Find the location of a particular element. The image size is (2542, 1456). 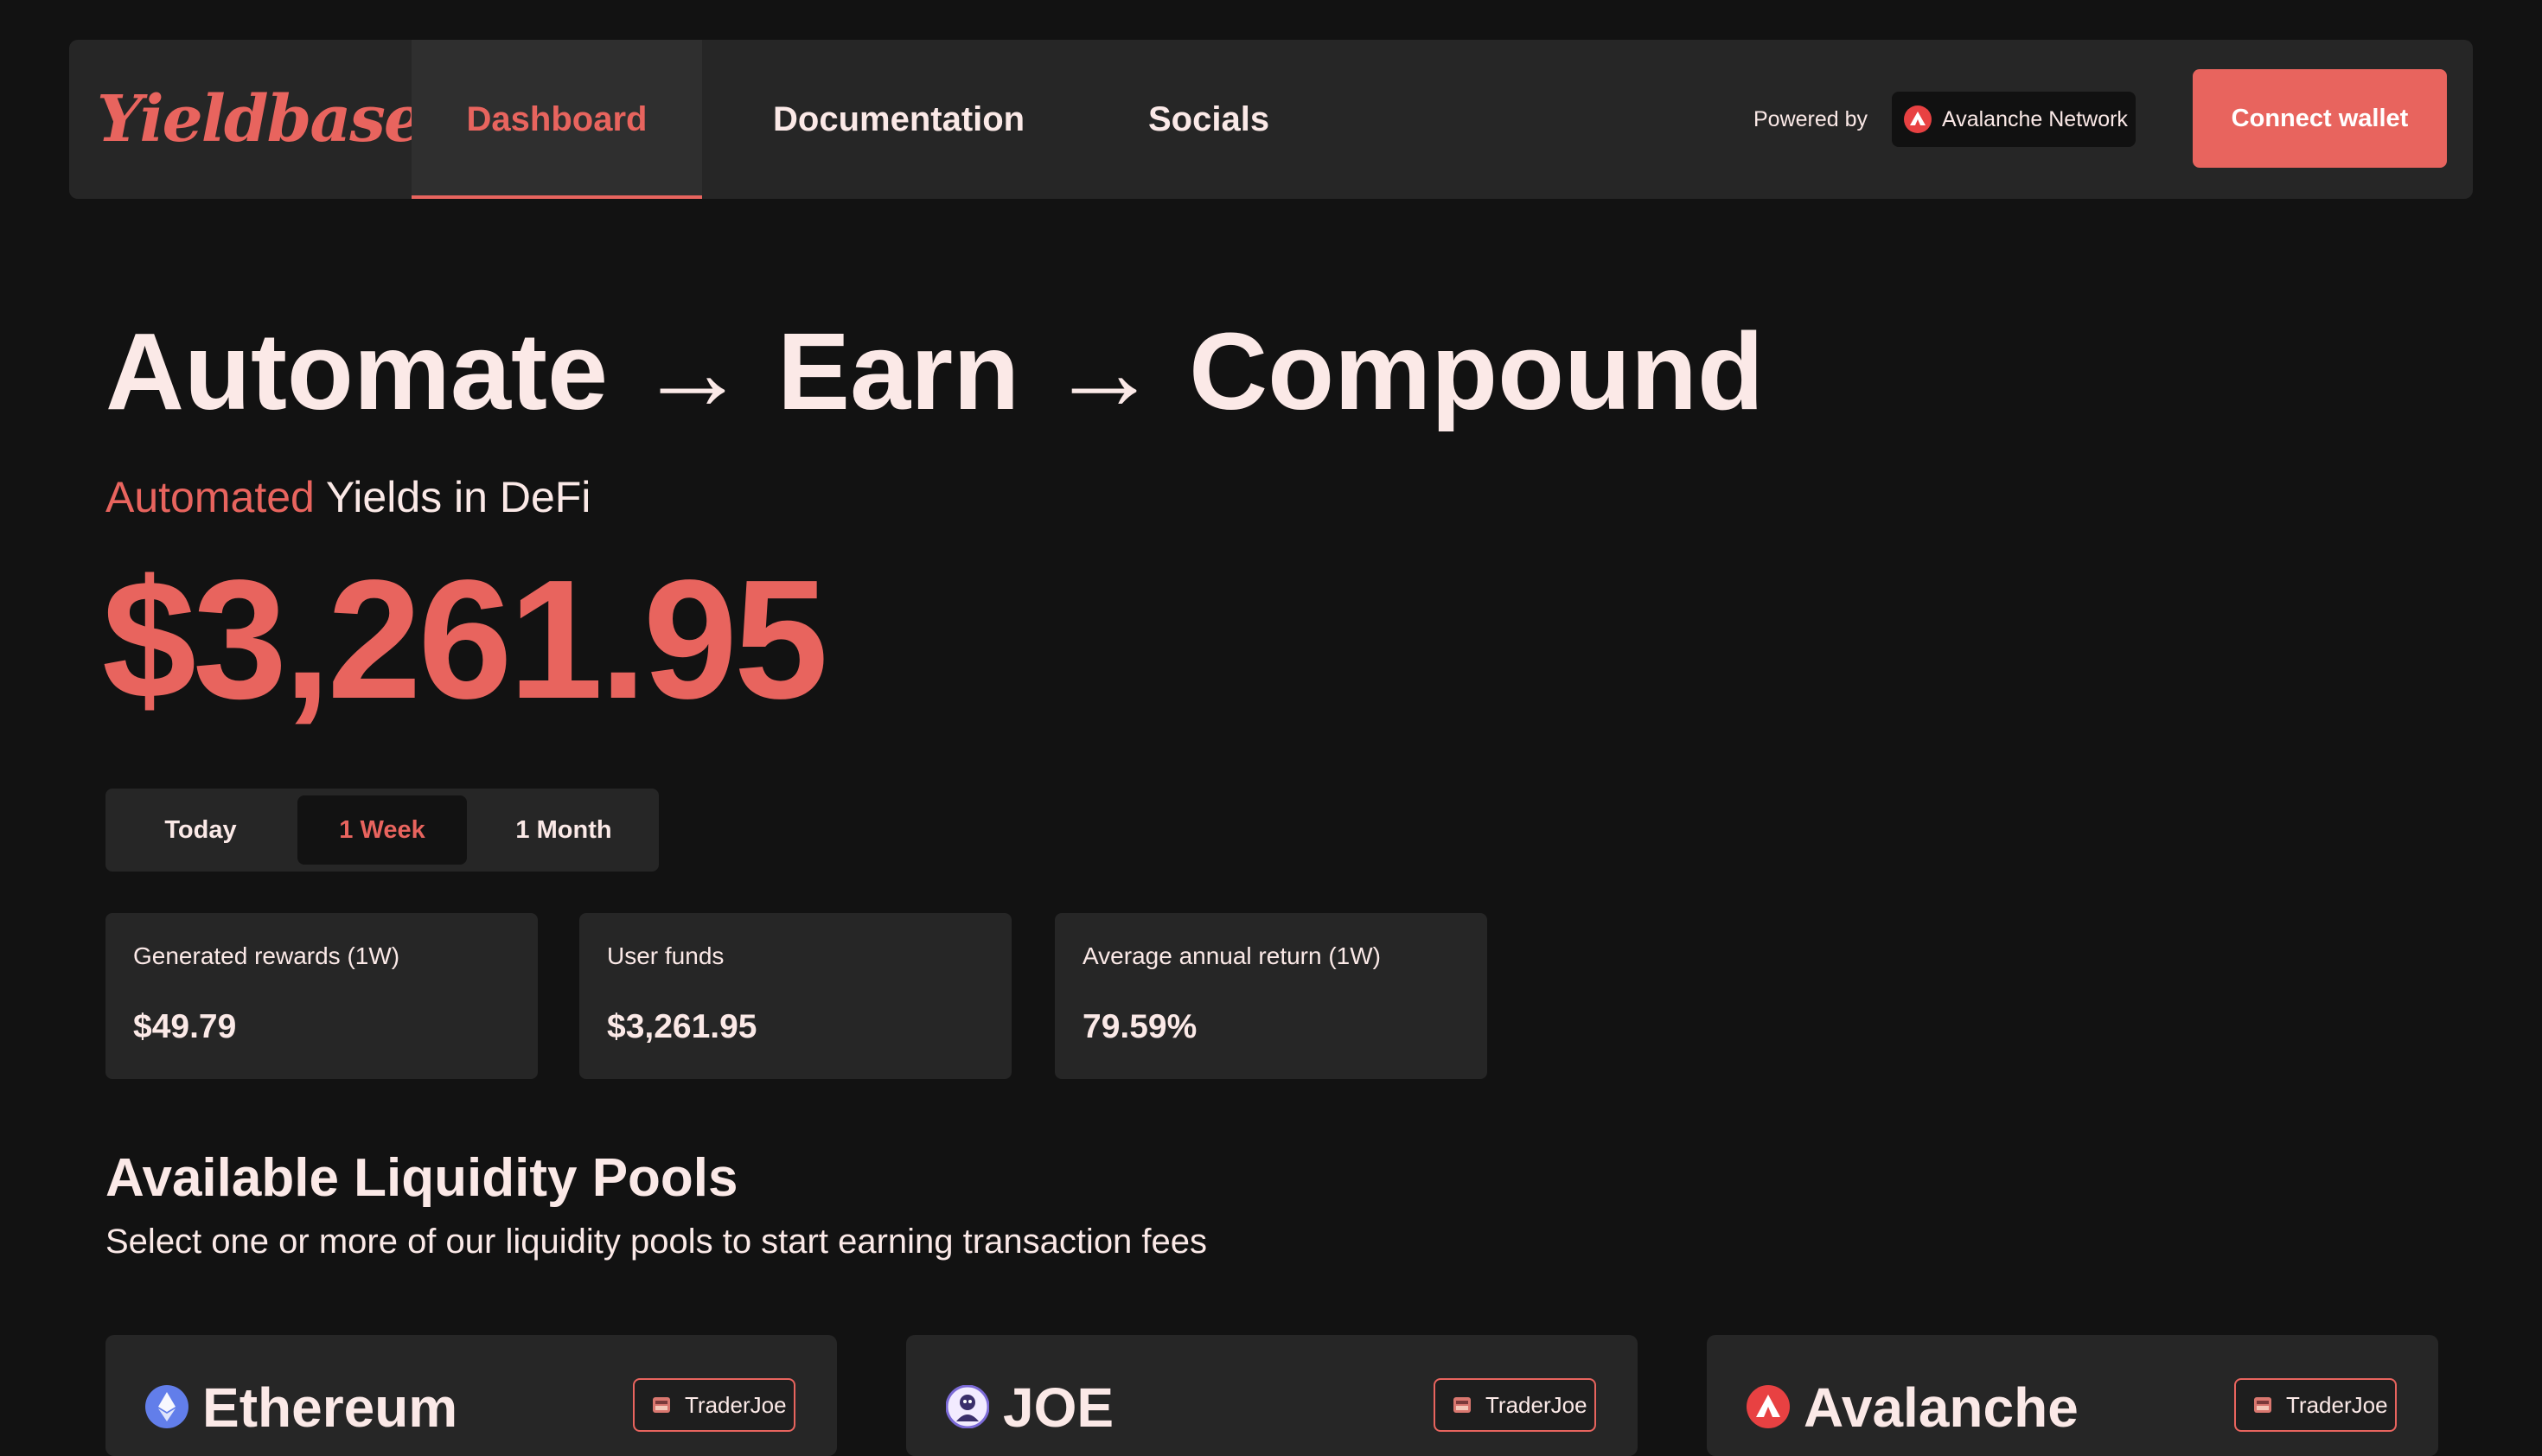

pool-card-joe: JOE TraderJoe is located at coordinates (1272, 1395).